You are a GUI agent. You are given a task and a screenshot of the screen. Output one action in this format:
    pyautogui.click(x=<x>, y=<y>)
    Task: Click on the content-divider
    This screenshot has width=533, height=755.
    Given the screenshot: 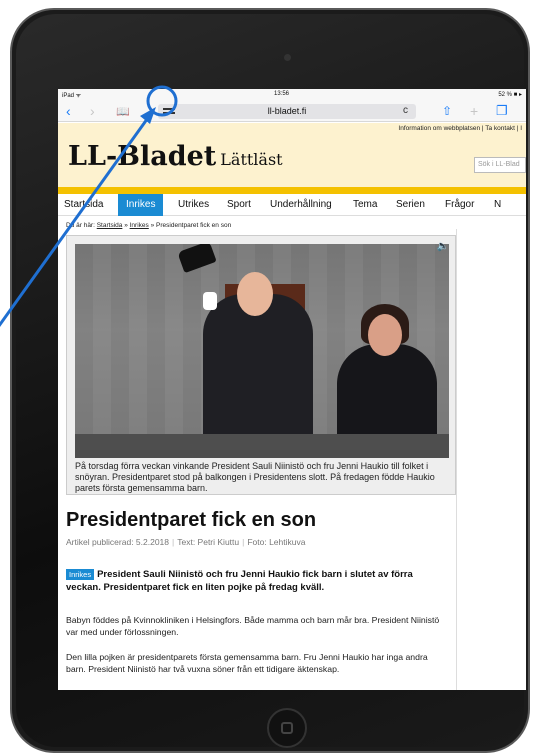 What is the action you would take?
    pyautogui.click(x=456, y=459)
    